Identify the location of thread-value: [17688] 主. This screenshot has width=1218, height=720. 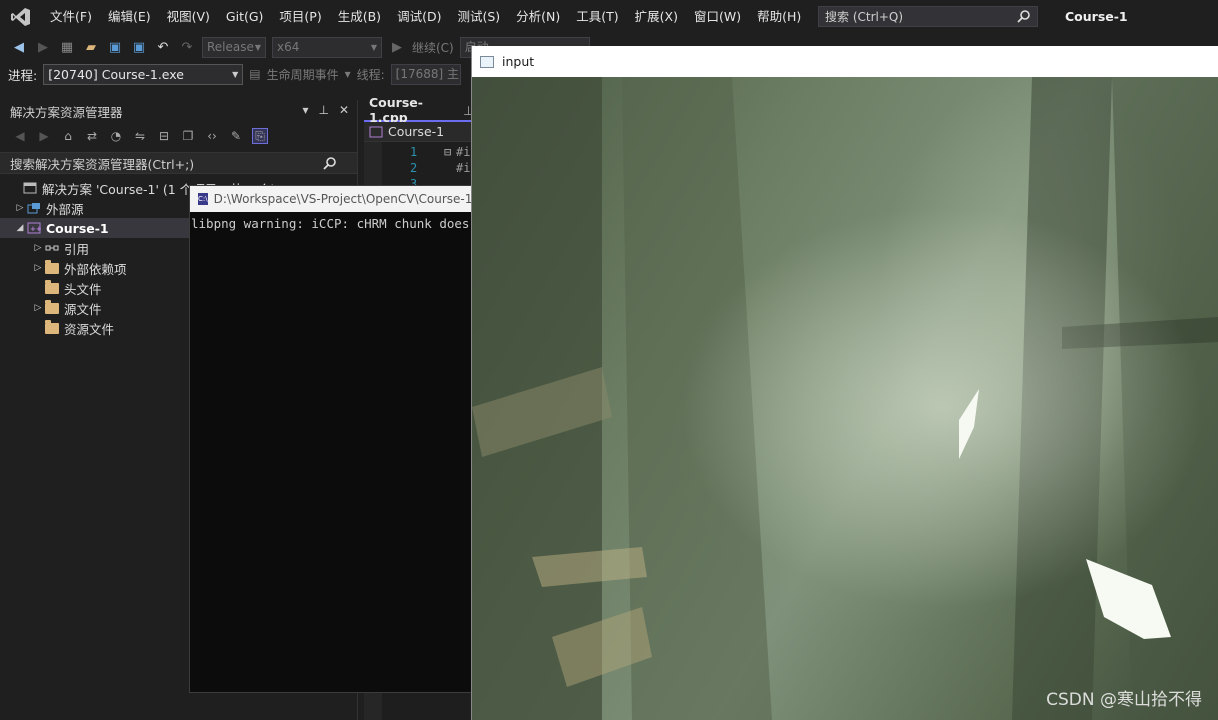
(427, 73).